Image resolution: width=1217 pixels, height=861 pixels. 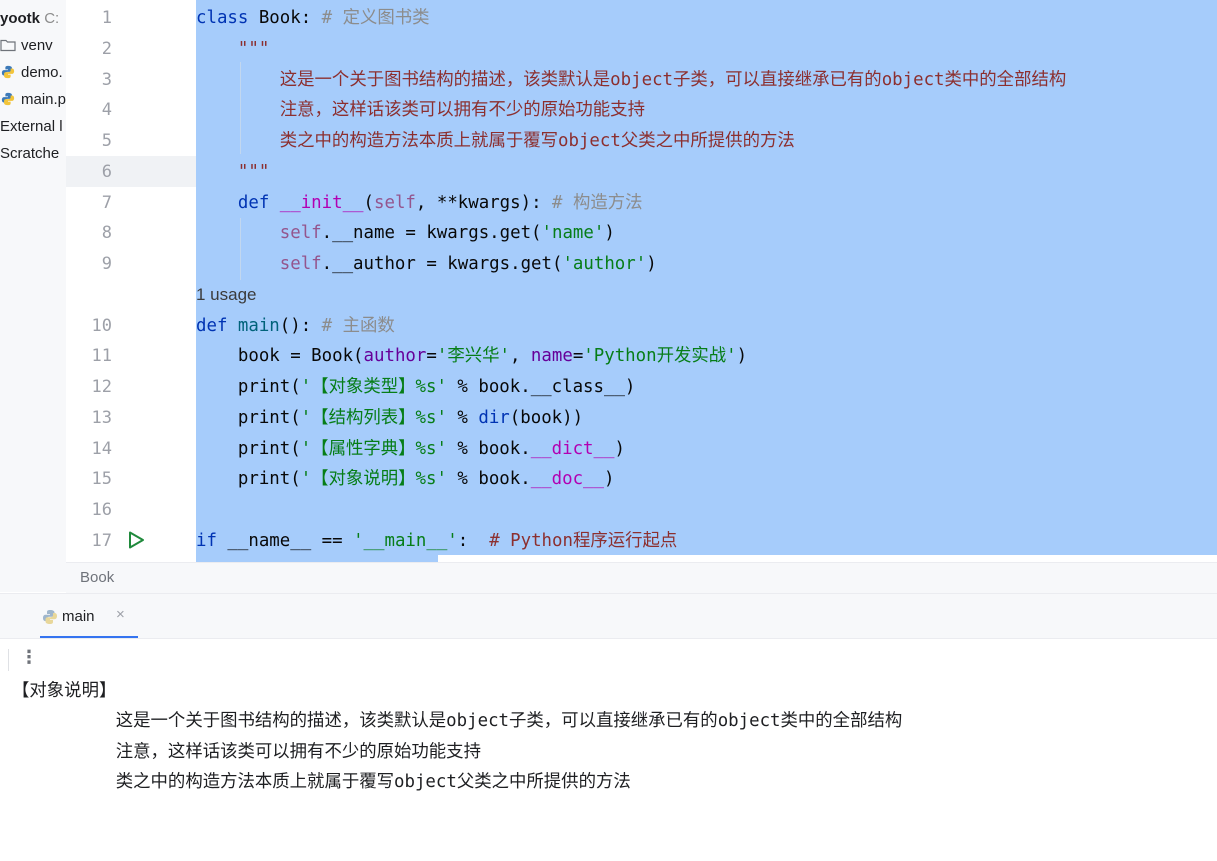 I want to click on project-item-label: main.p, so click(x=43, y=99).